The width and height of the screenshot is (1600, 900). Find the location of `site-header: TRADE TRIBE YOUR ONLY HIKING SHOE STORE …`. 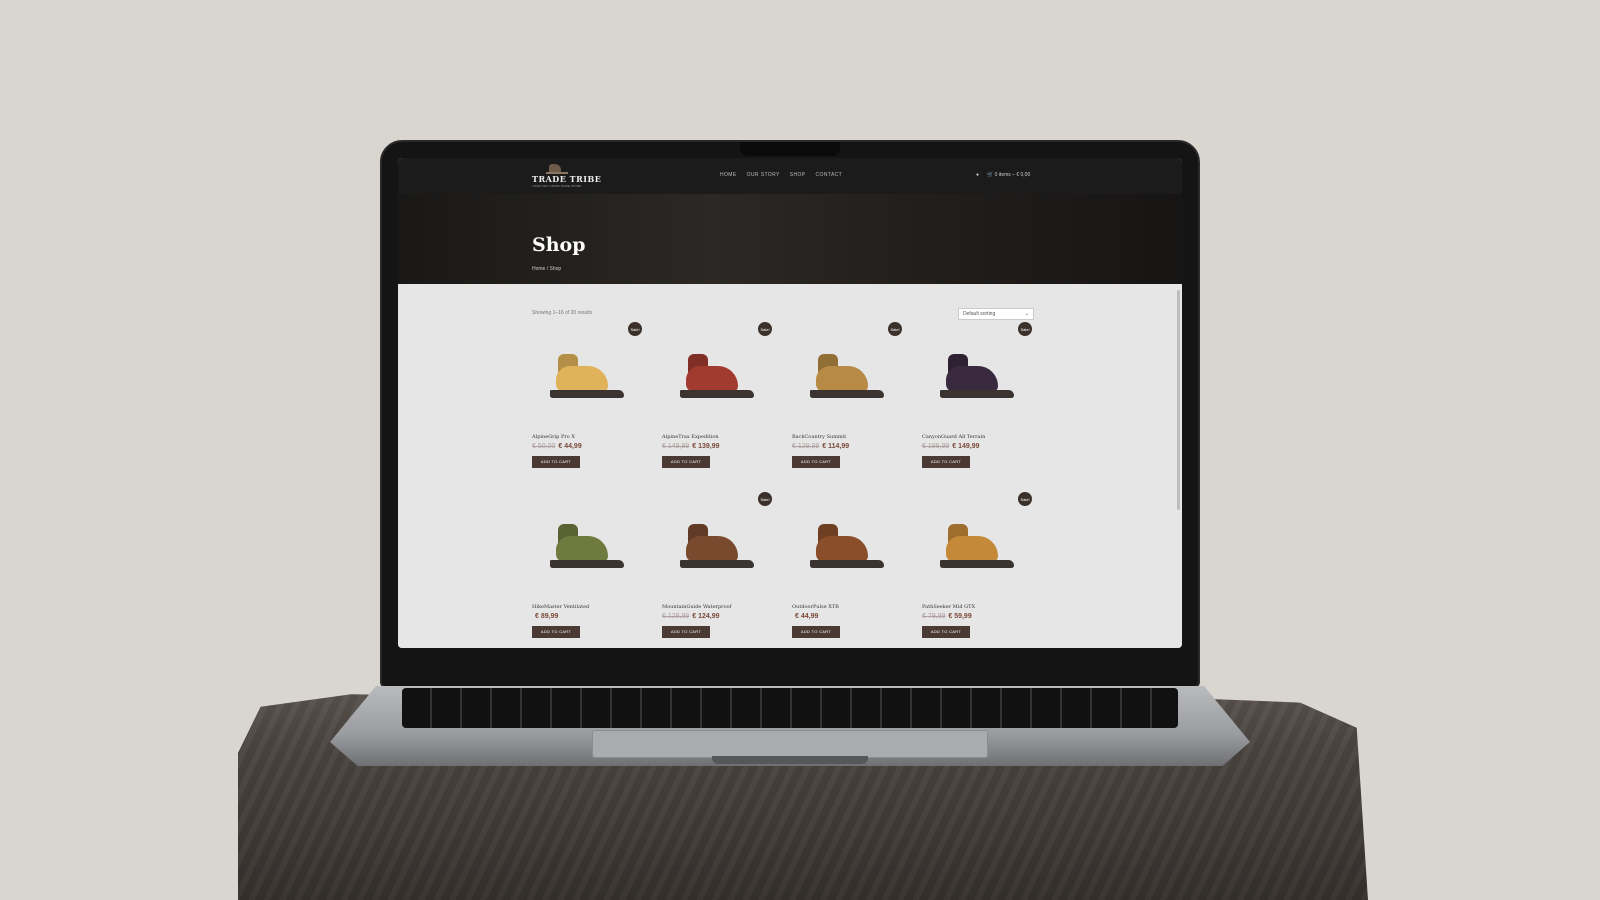

site-header: TRADE TRIBE YOUR ONLY HIKING SHOE STORE … is located at coordinates (790, 176).